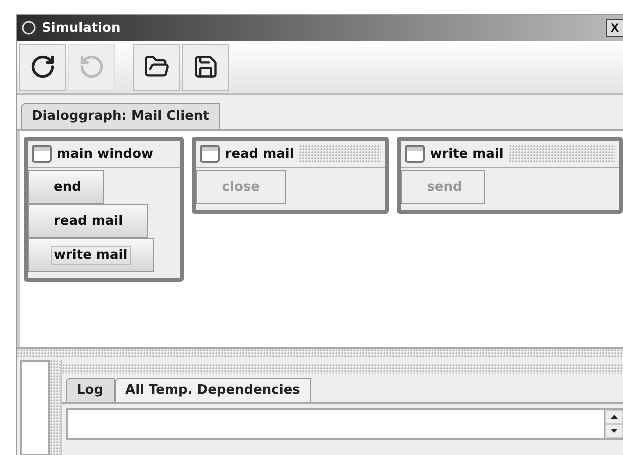 This screenshot has height=455, width=623. I want to click on log-field, so click(344, 424).